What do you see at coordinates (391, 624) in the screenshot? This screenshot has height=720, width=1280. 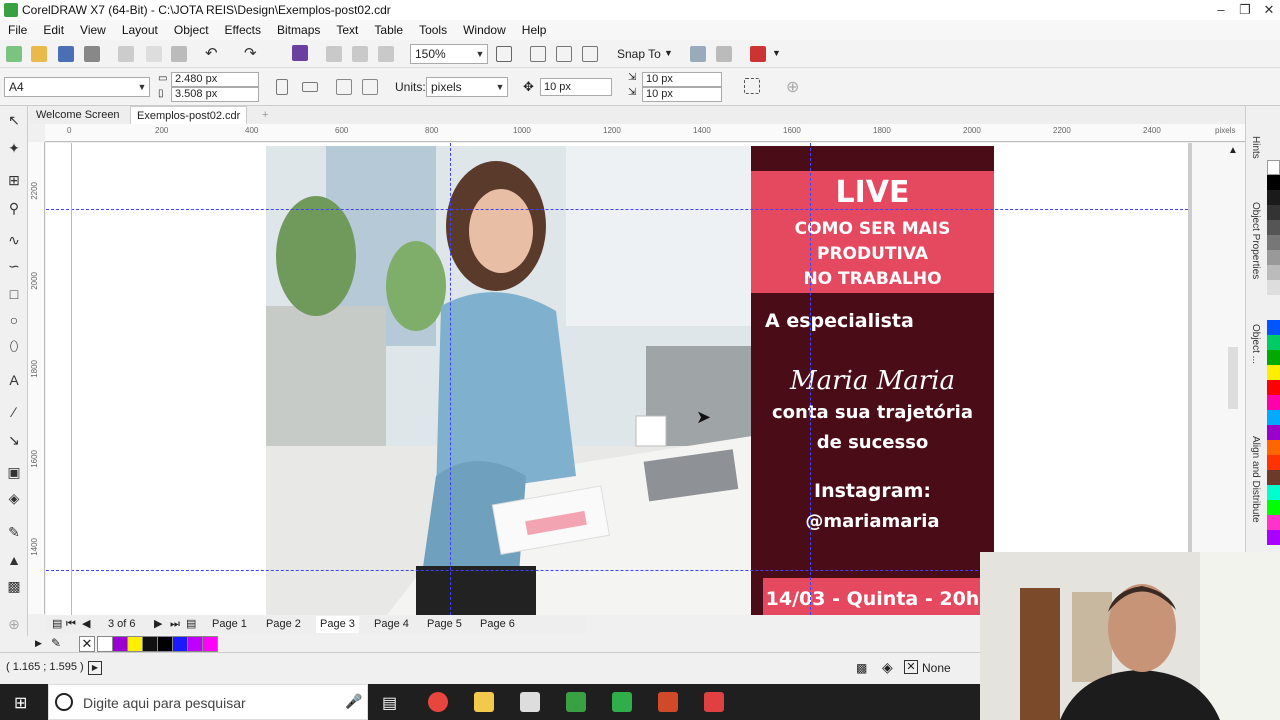 I see `page-tab-4: Page 4` at bounding box center [391, 624].